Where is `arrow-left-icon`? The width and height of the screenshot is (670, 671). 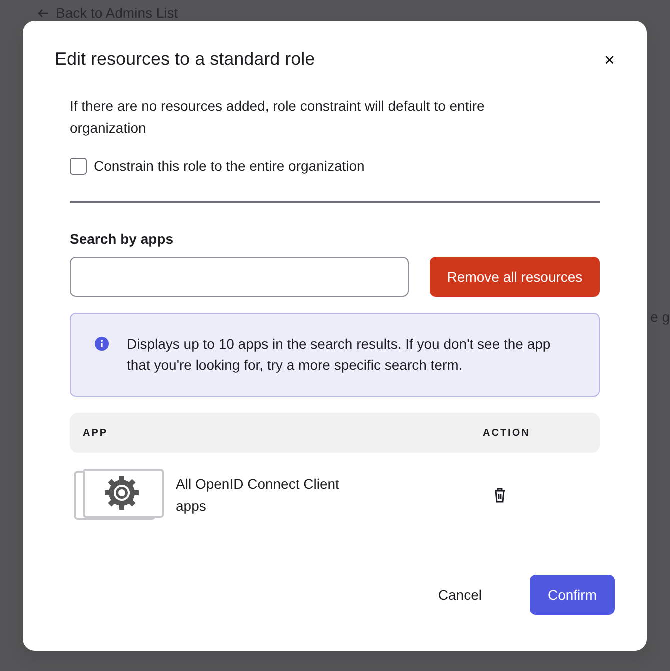
arrow-left-icon is located at coordinates (43, 13).